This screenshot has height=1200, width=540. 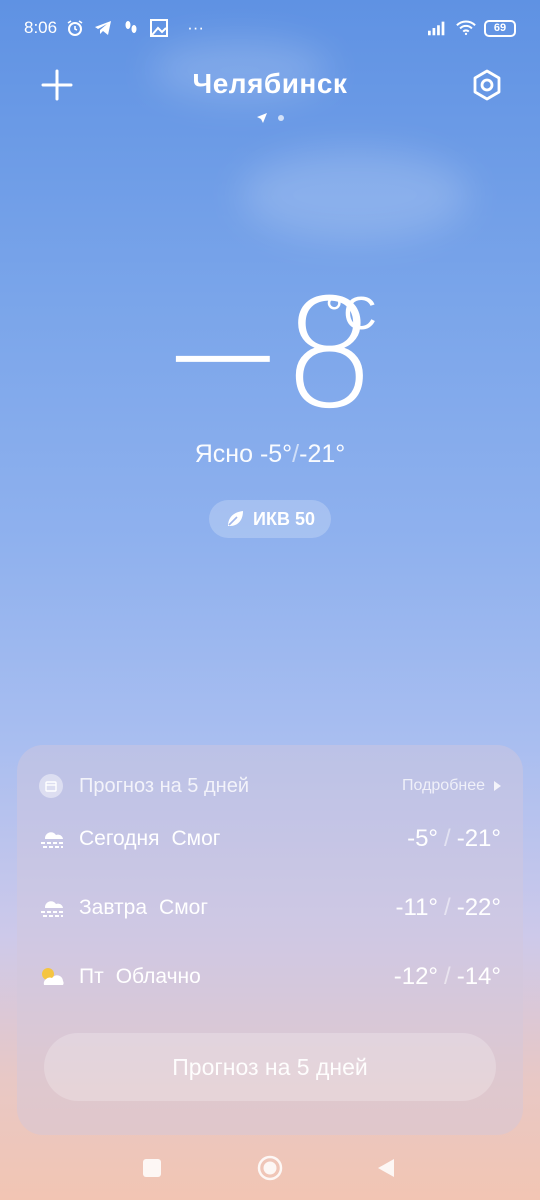 I want to click on recents-button, so click(x=152, y=1168).